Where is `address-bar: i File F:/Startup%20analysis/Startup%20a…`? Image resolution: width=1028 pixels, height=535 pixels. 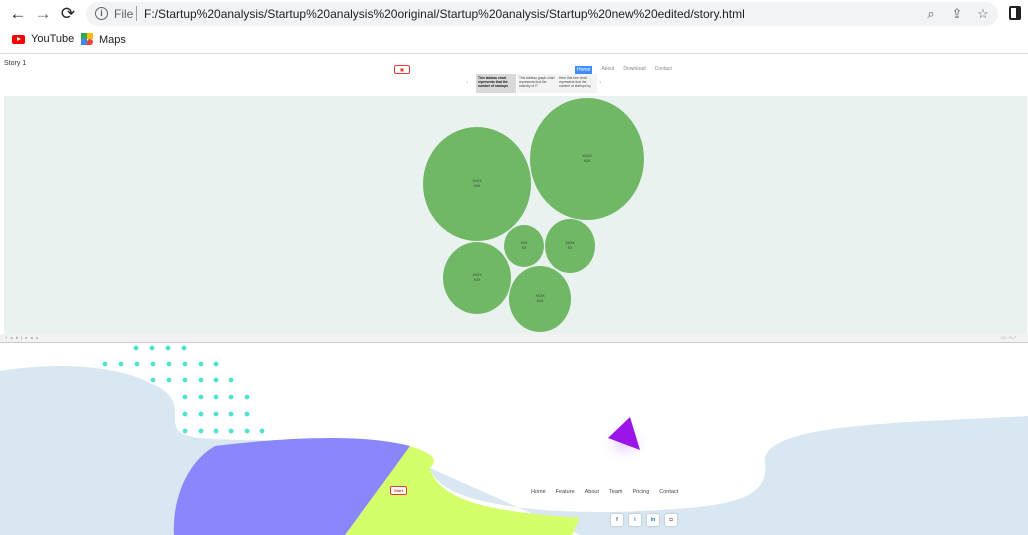
address-bar: i File F:/Startup%20analysis/Startup%20a… is located at coordinates (542, 14).